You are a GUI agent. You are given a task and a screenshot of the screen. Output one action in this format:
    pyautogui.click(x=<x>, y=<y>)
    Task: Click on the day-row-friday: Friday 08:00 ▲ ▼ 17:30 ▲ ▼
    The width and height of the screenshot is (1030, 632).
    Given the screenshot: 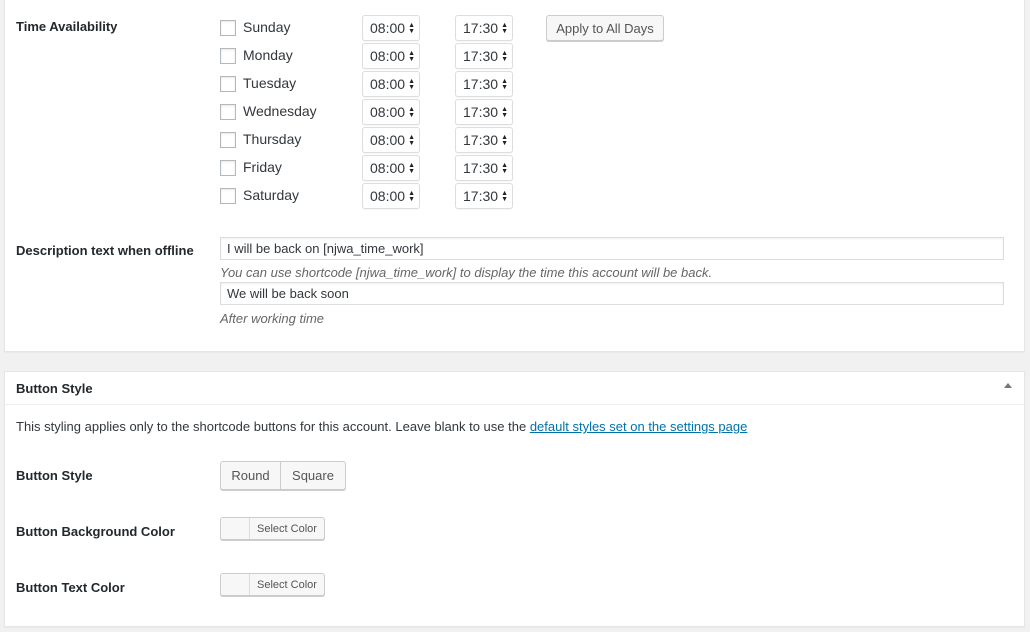 What is the action you would take?
    pyautogui.click(x=355, y=168)
    